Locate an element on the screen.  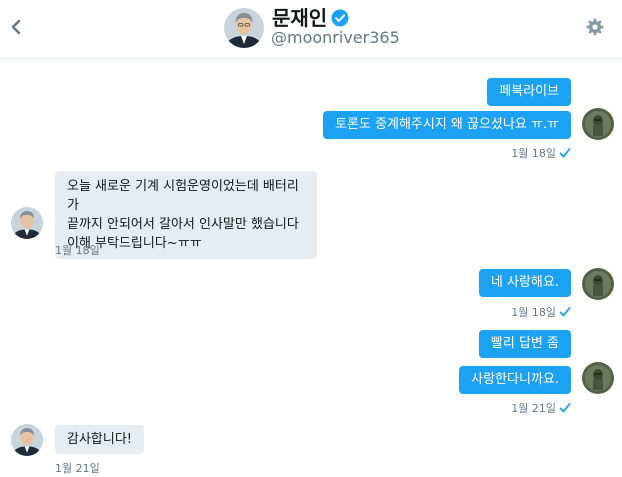
sent-message-bubble: 페북라이브 is located at coordinates (529, 92).